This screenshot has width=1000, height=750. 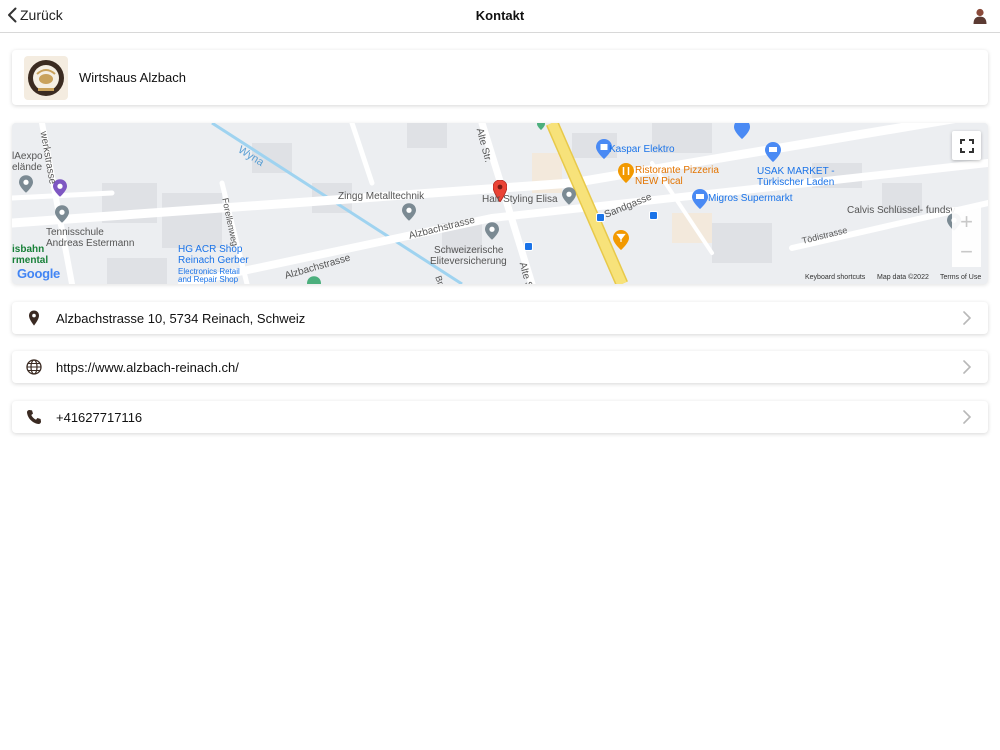 I want to click on address-text: Alzbachstrasse 10, 5734 Reinach, Schweiz, so click(x=181, y=318).